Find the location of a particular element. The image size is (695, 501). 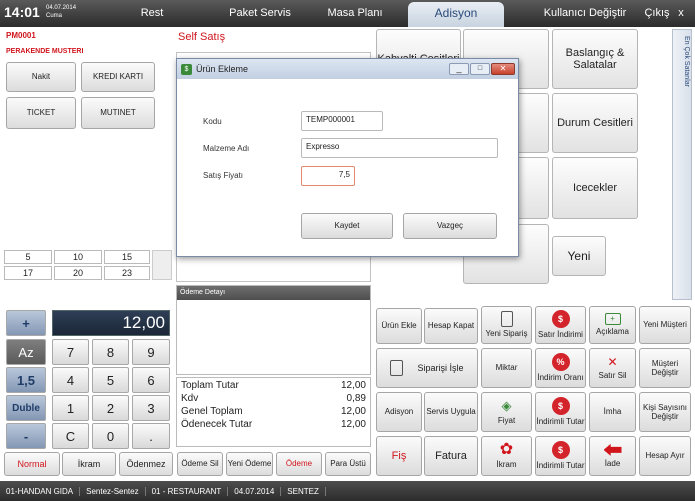

clipboard-icon is located at coordinates (506, 319).